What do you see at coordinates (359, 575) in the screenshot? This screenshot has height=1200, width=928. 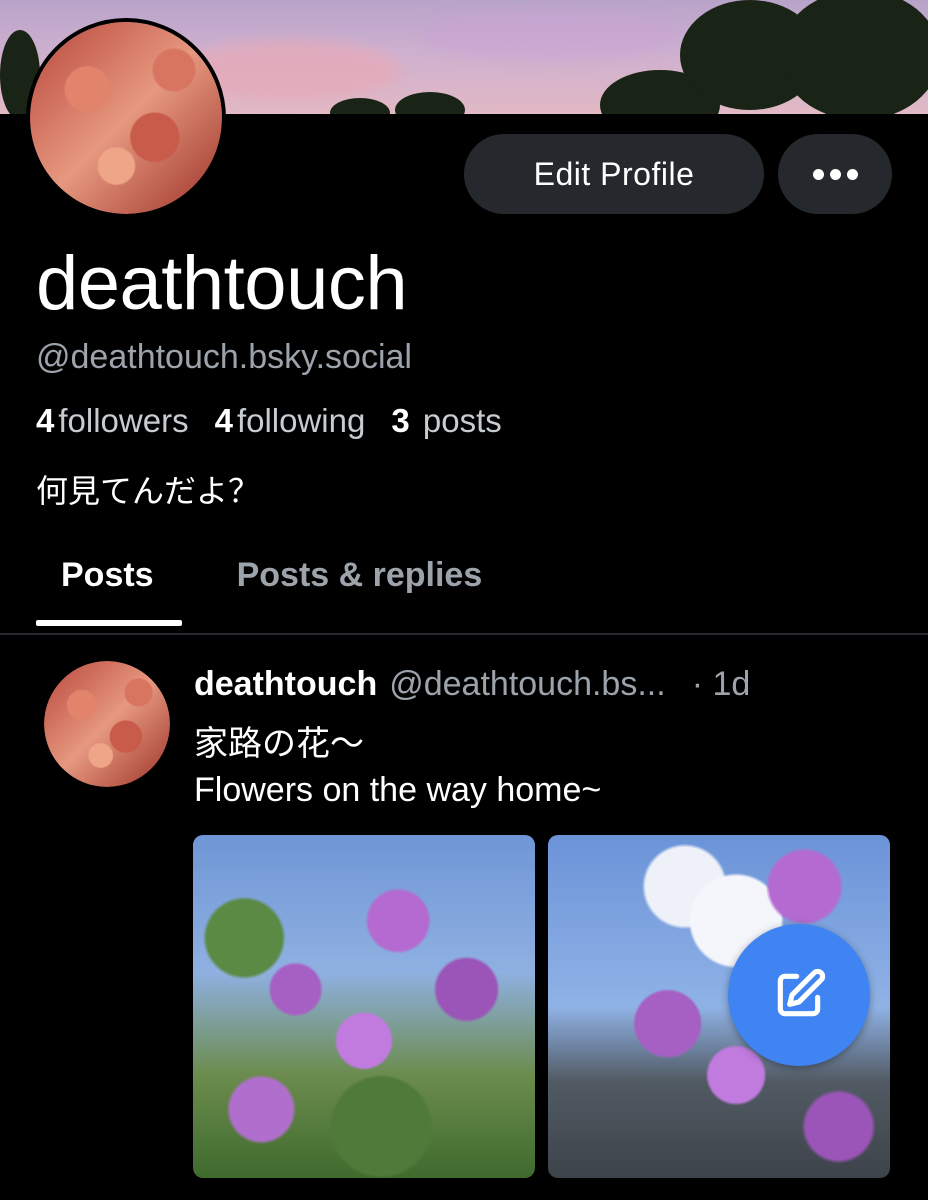 I see `tab-replies-label: Posts & replies` at bounding box center [359, 575].